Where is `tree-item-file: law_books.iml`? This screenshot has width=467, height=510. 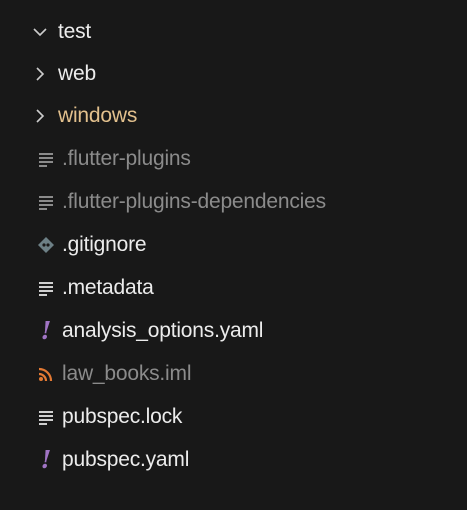
tree-item-file: law_books.iml is located at coordinates (233, 374).